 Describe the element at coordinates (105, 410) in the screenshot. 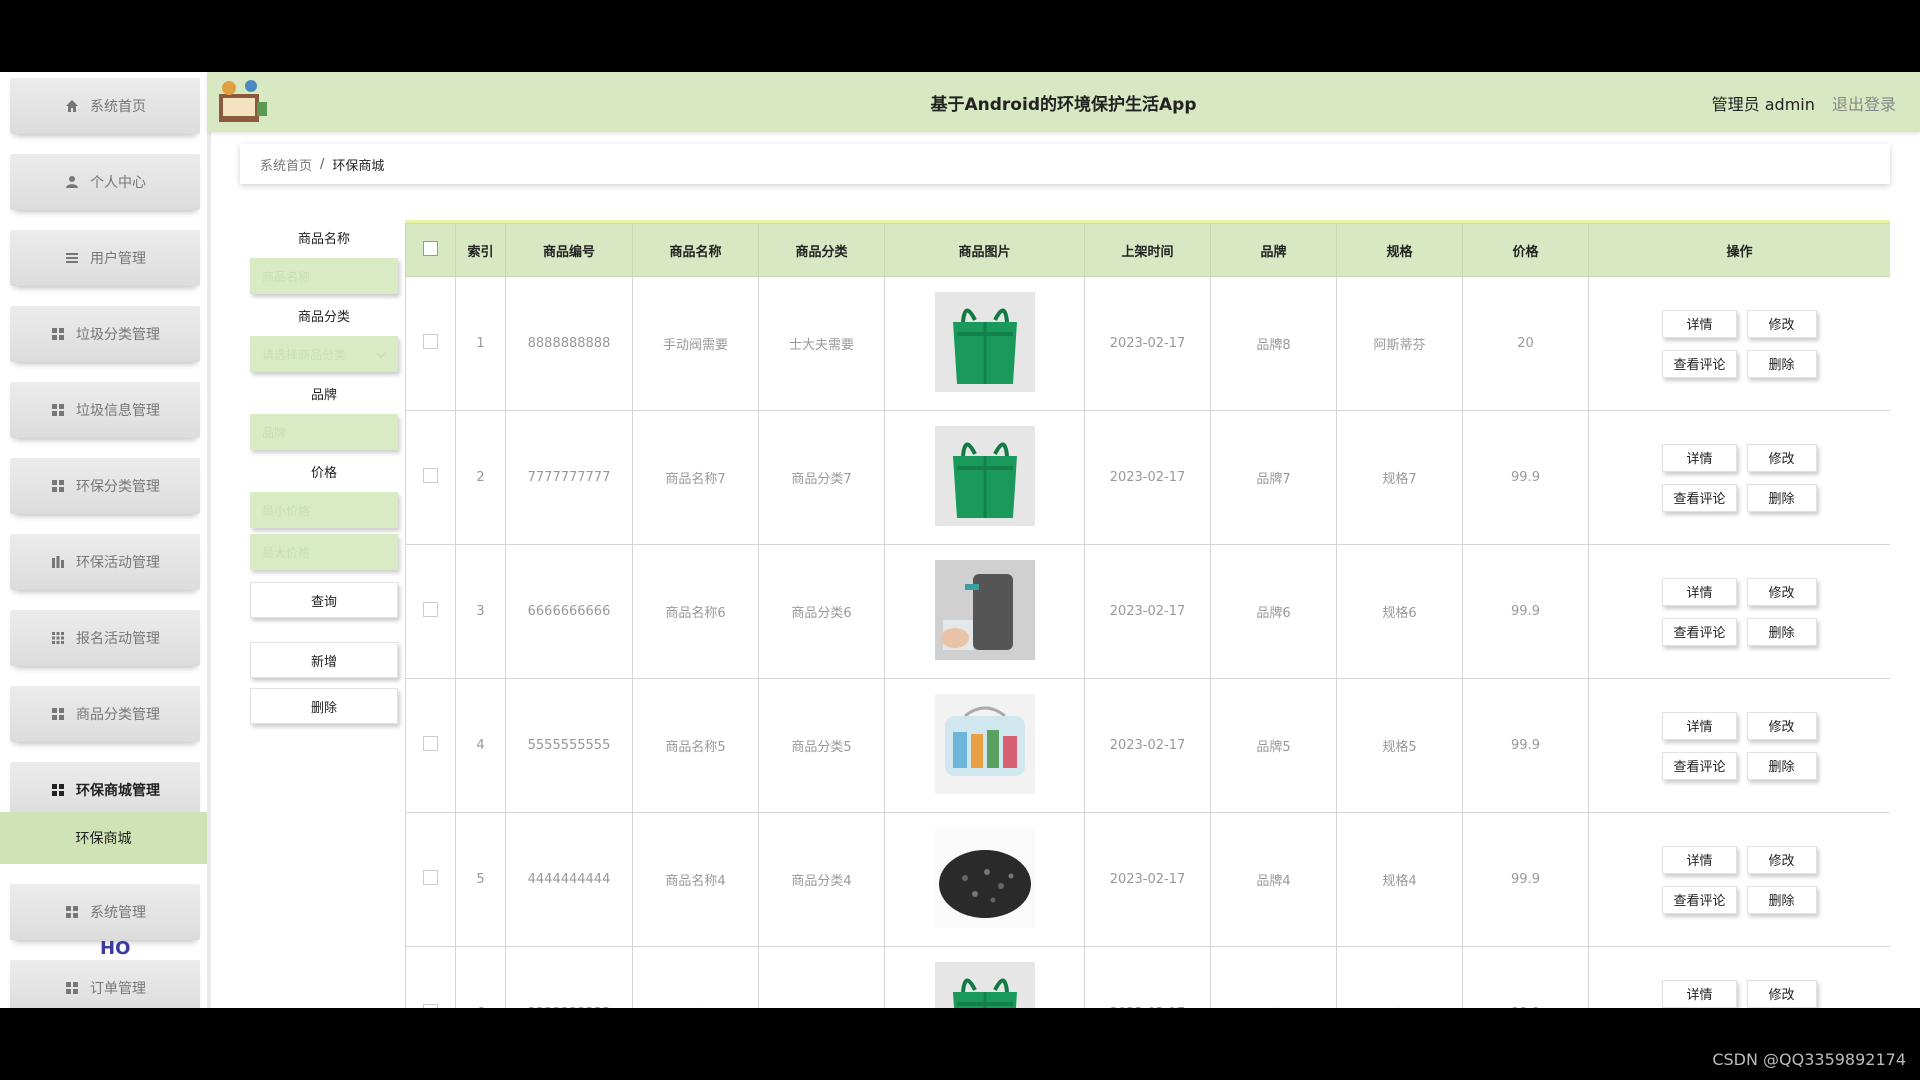

I see `sidebar-item-garbage-info: 垃圾信息管理` at that location.